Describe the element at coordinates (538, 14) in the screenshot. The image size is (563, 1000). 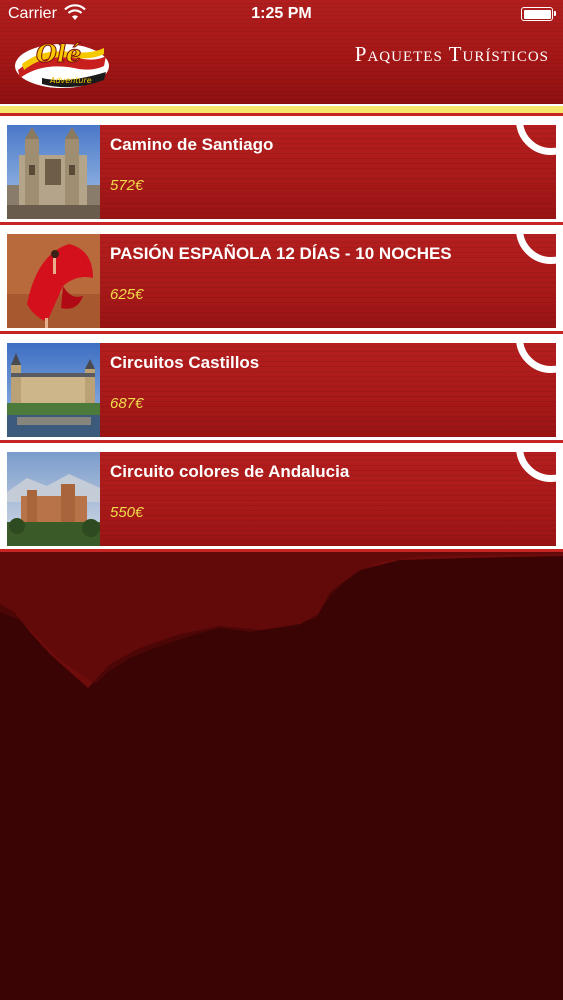
I see `battery-icon` at that location.